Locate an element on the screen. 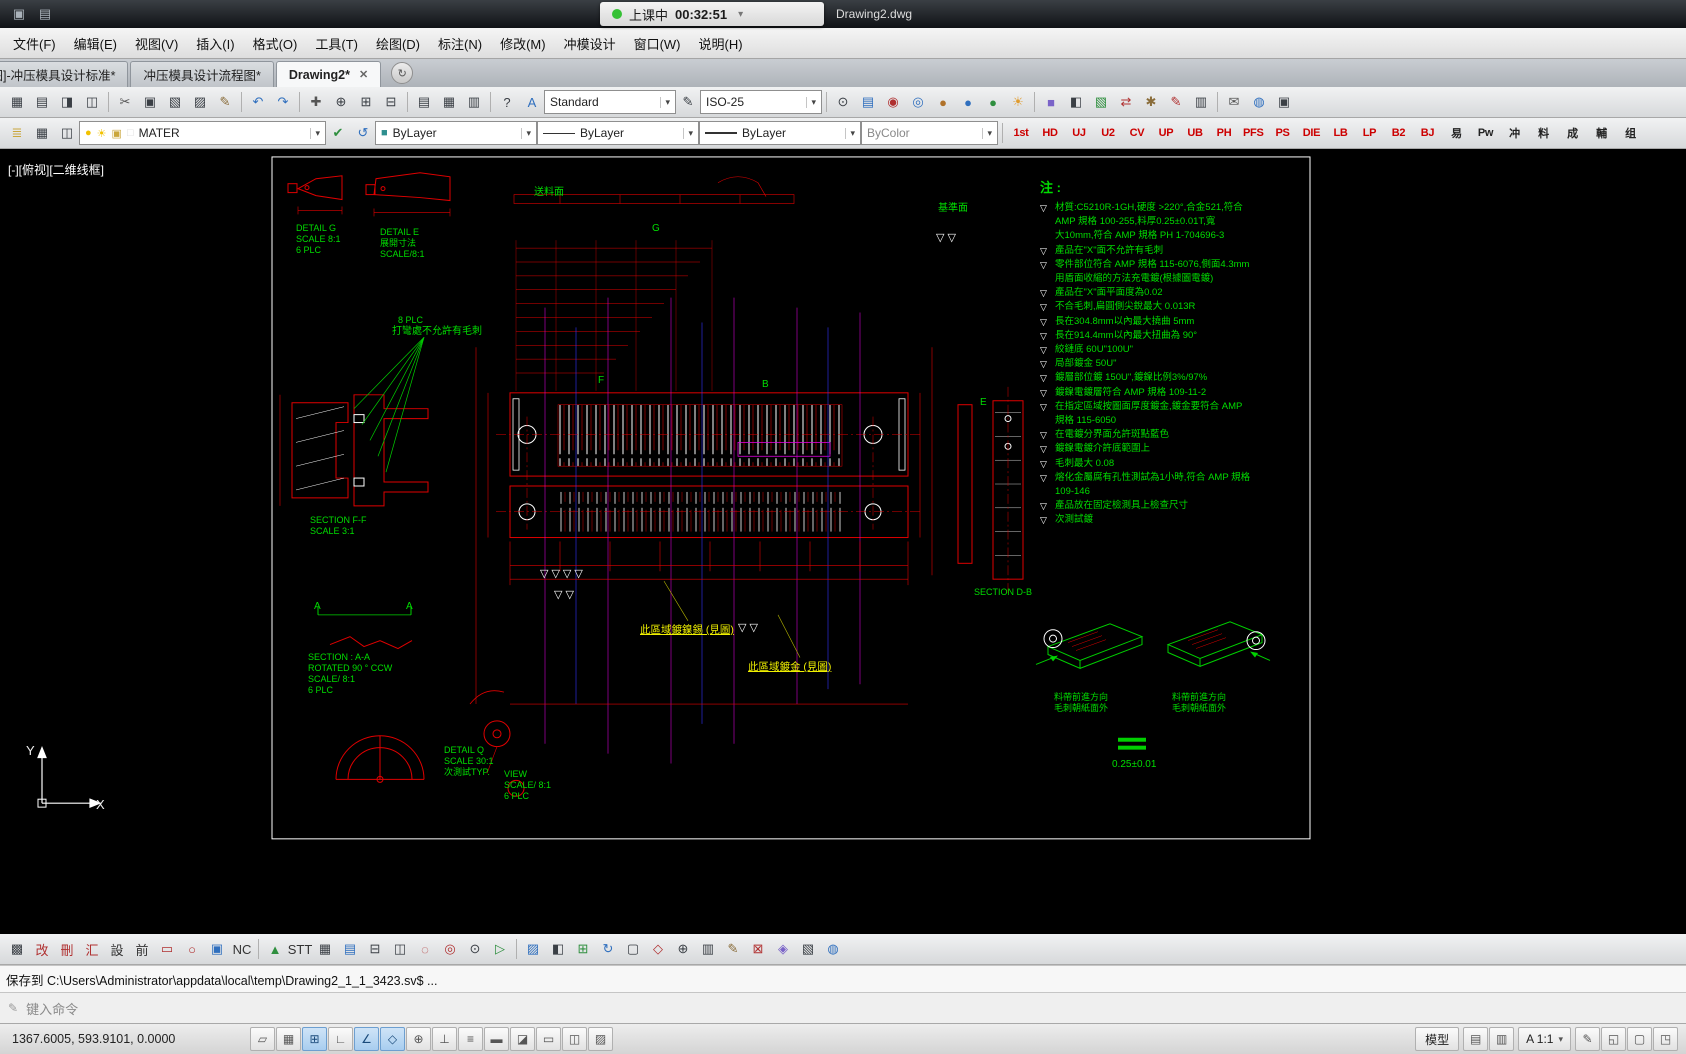 This screenshot has width=1686, height=1054. cut-icon: ✂ is located at coordinates (125, 102).